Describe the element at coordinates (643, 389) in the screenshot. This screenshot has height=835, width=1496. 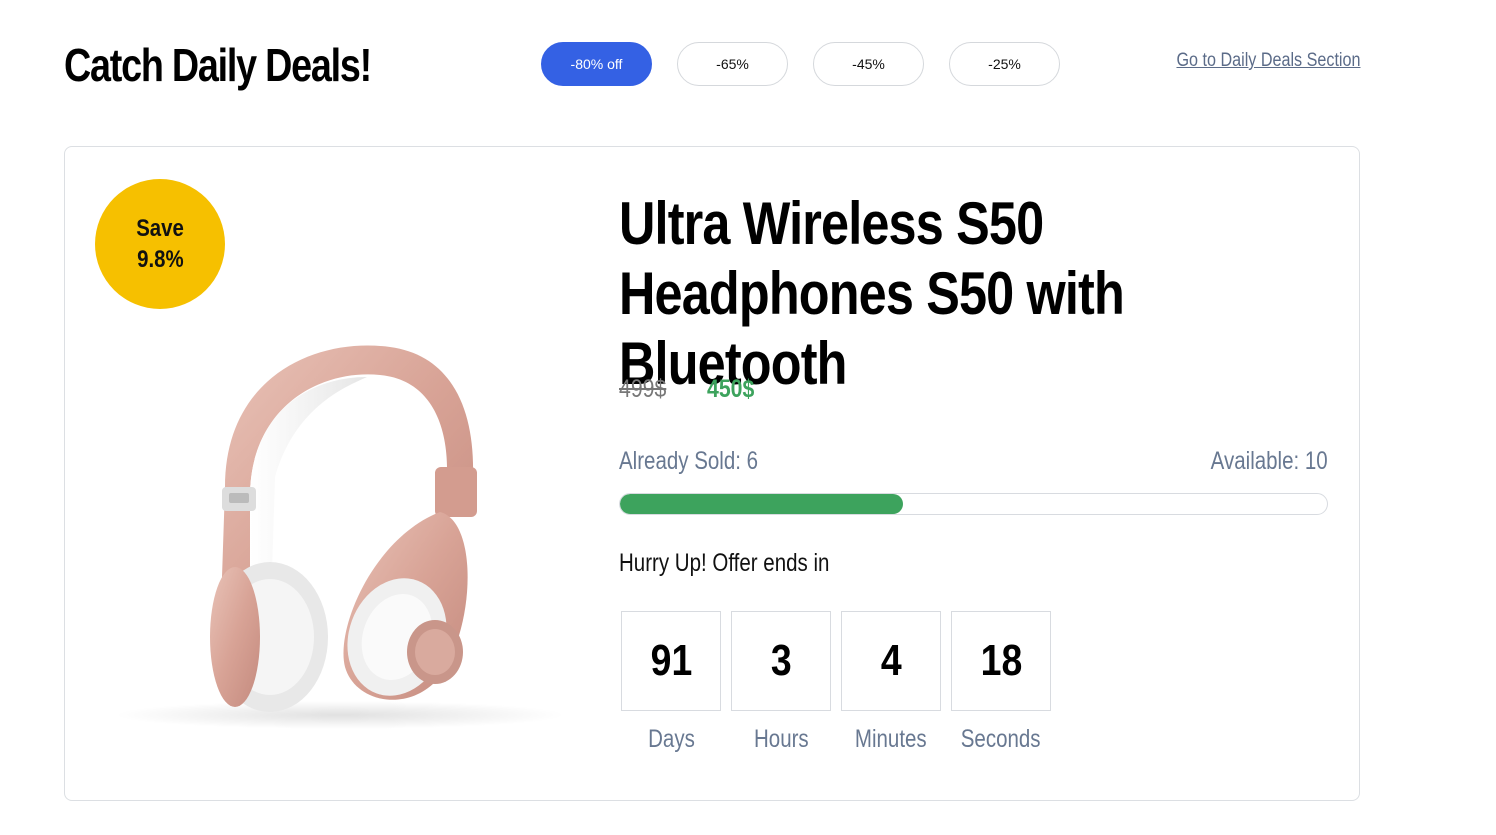
I see `old-price: 499$` at that location.